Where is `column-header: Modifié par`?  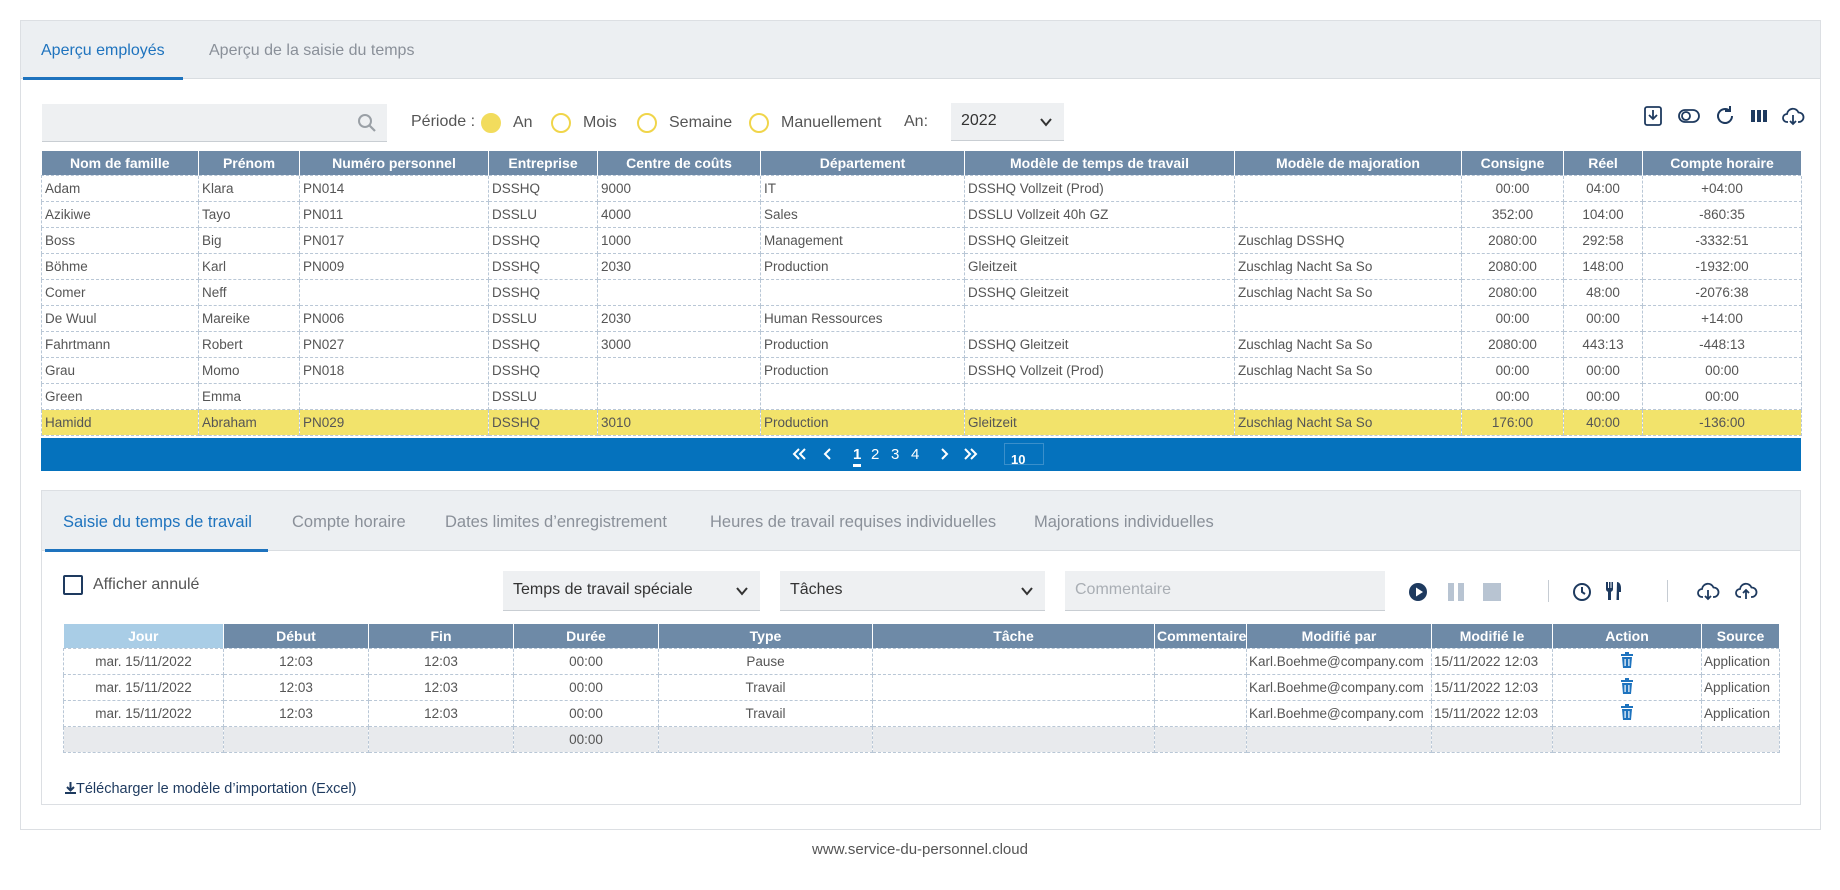
column-header: Modifié par is located at coordinates (1339, 636).